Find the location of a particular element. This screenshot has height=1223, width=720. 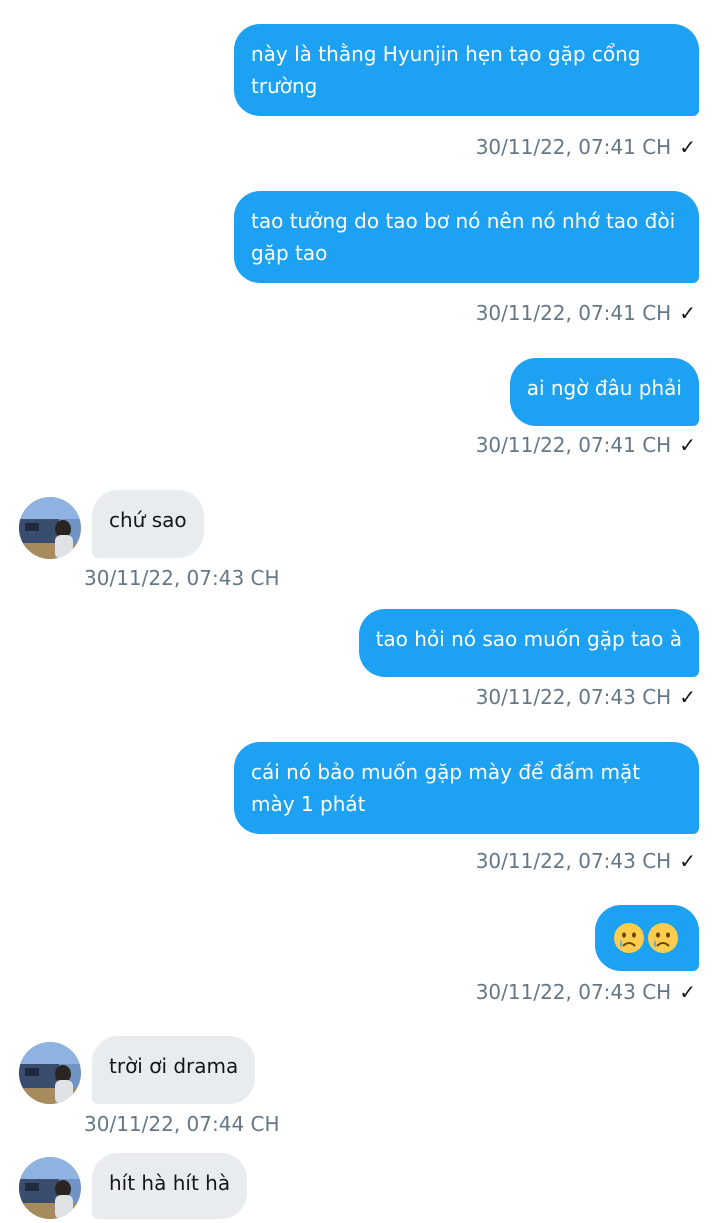

message-bubble-outgoing is located at coordinates (647, 938).